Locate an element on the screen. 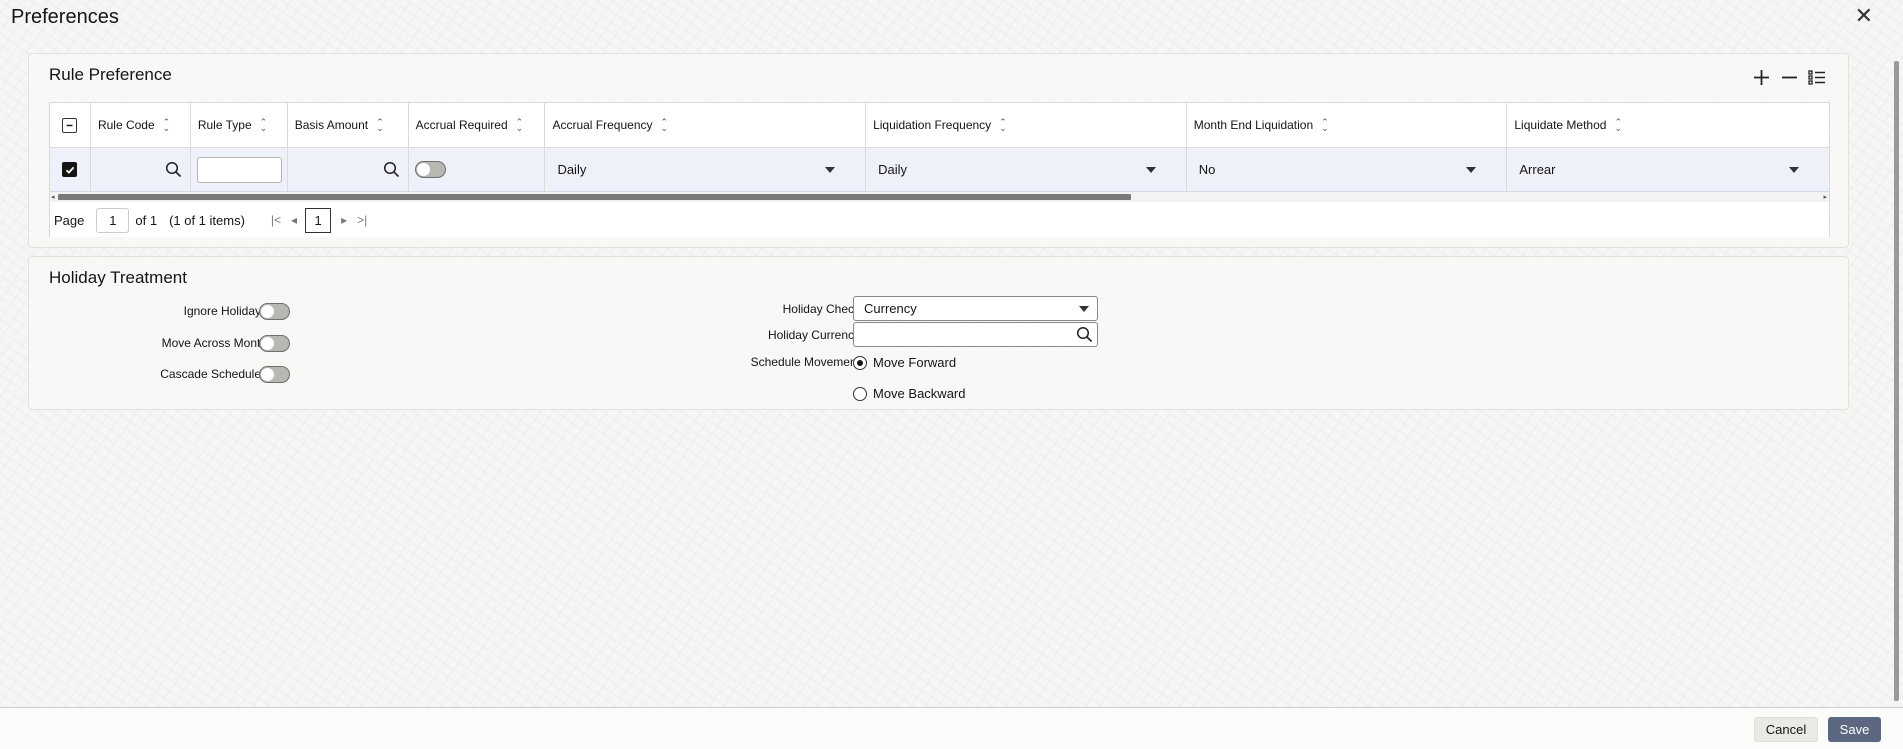 The width and height of the screenshot is (1903, 749). column-header-basis-amount: Basis Amount ⌃ ⌄ is located at coordinates (348, 125).